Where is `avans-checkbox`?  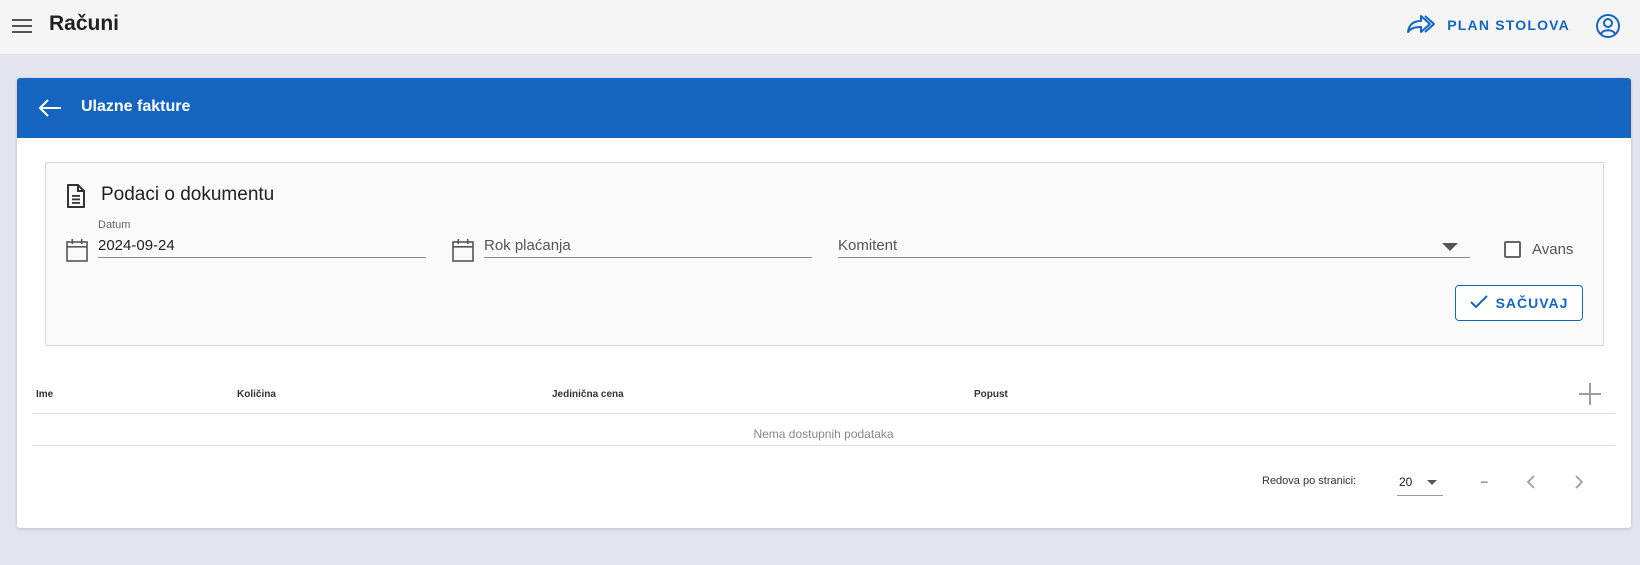
avans-checkbox is located at coordinates (1512, 249).